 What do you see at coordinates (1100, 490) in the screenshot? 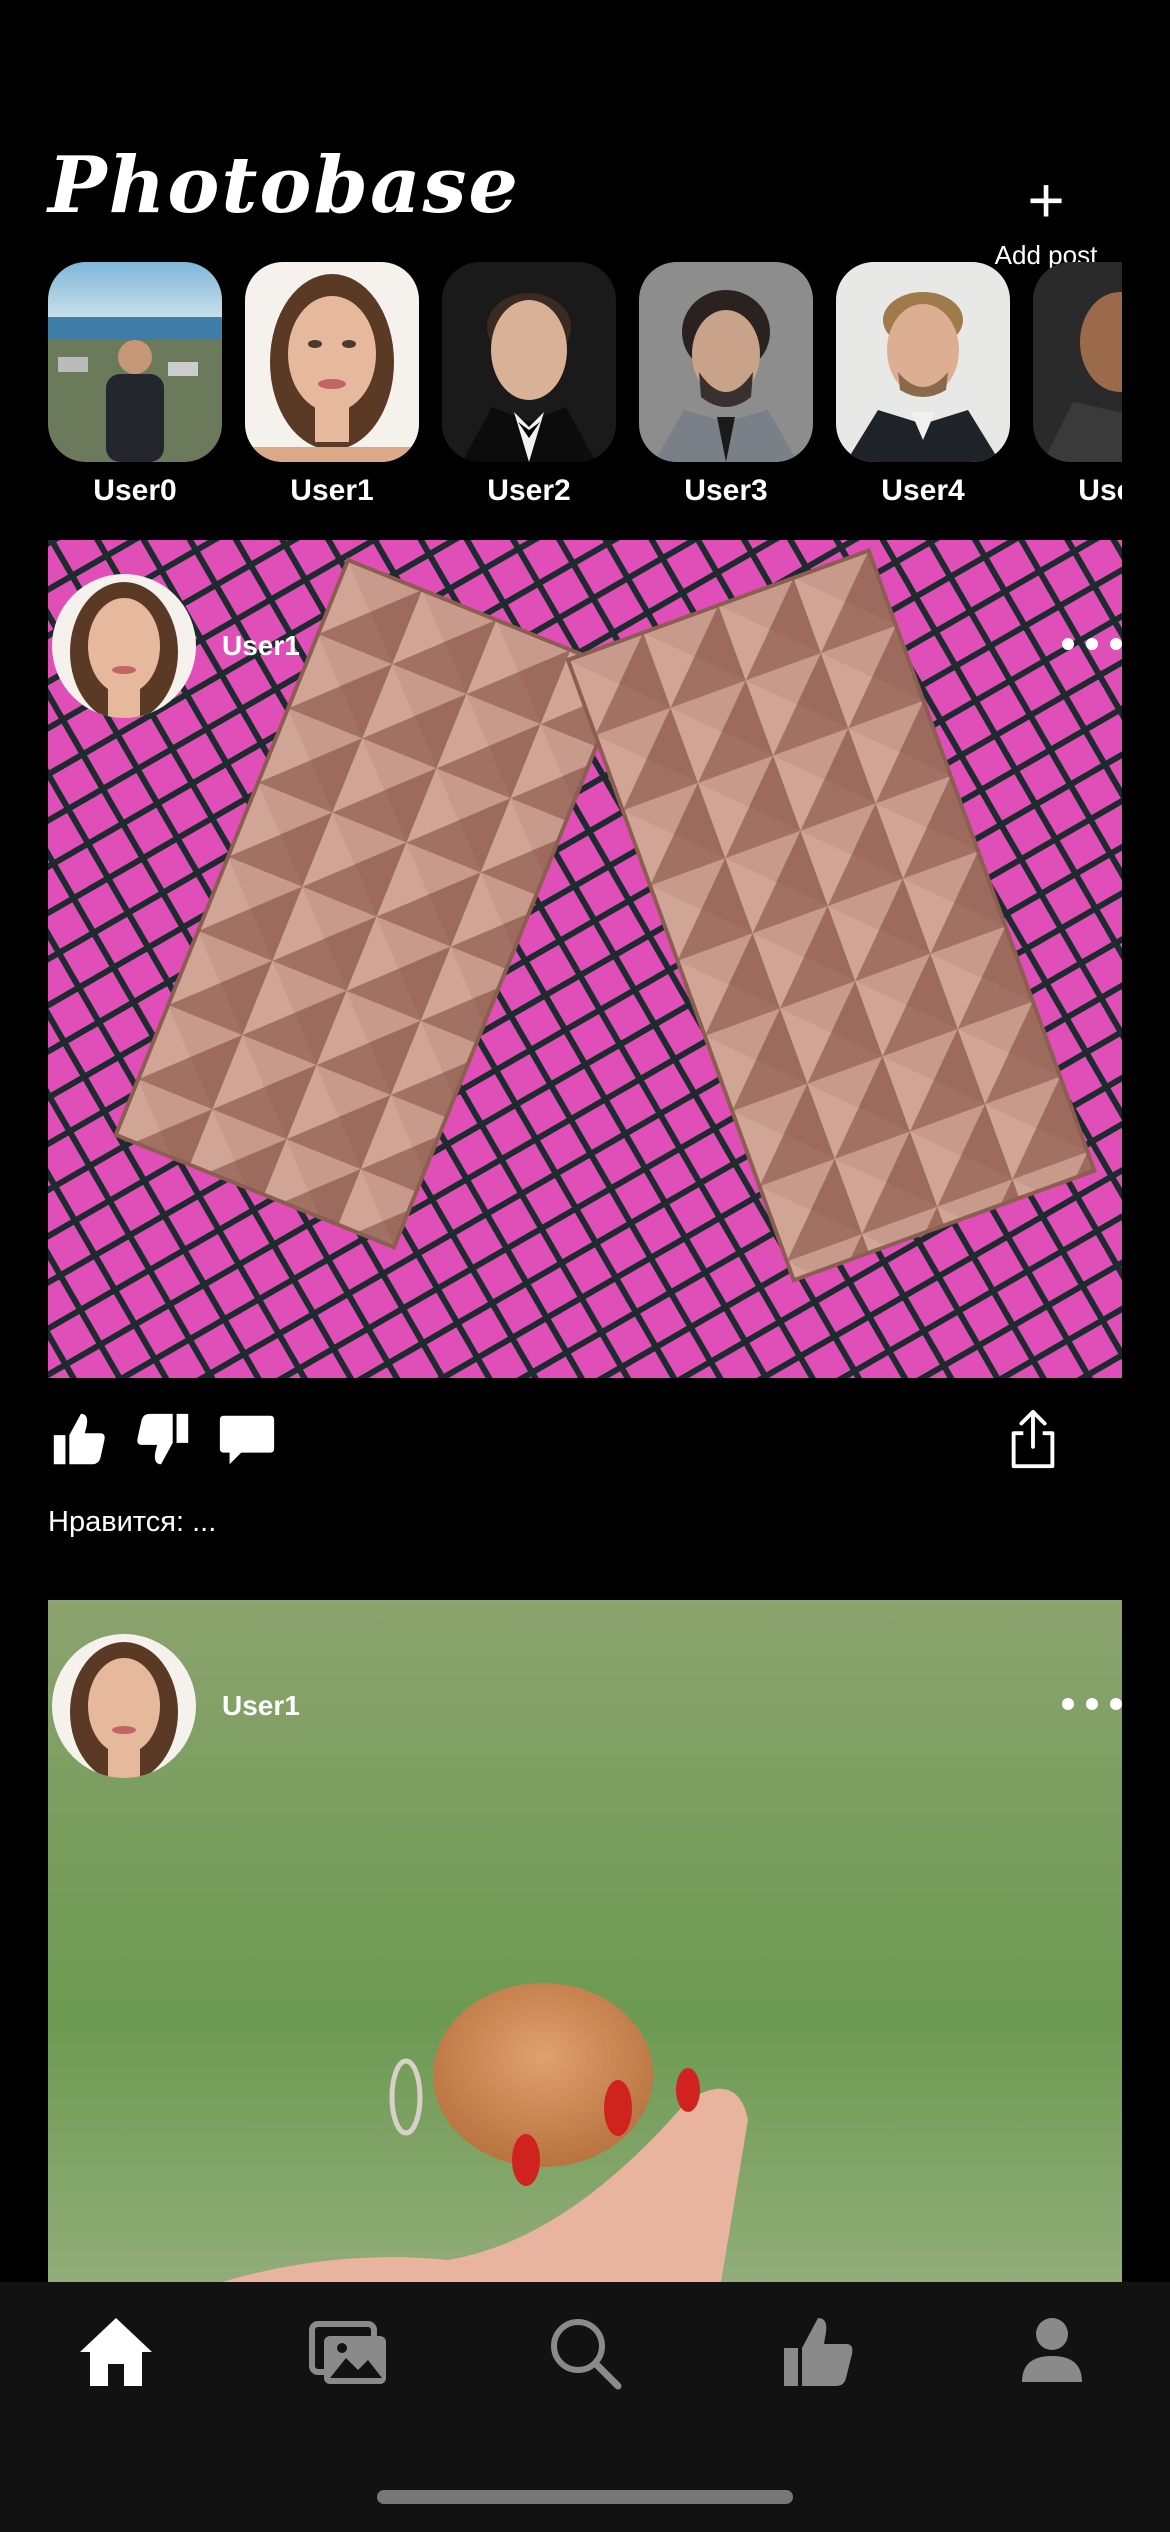
I see `story-name: User5` at bounding box center [1100, 490].